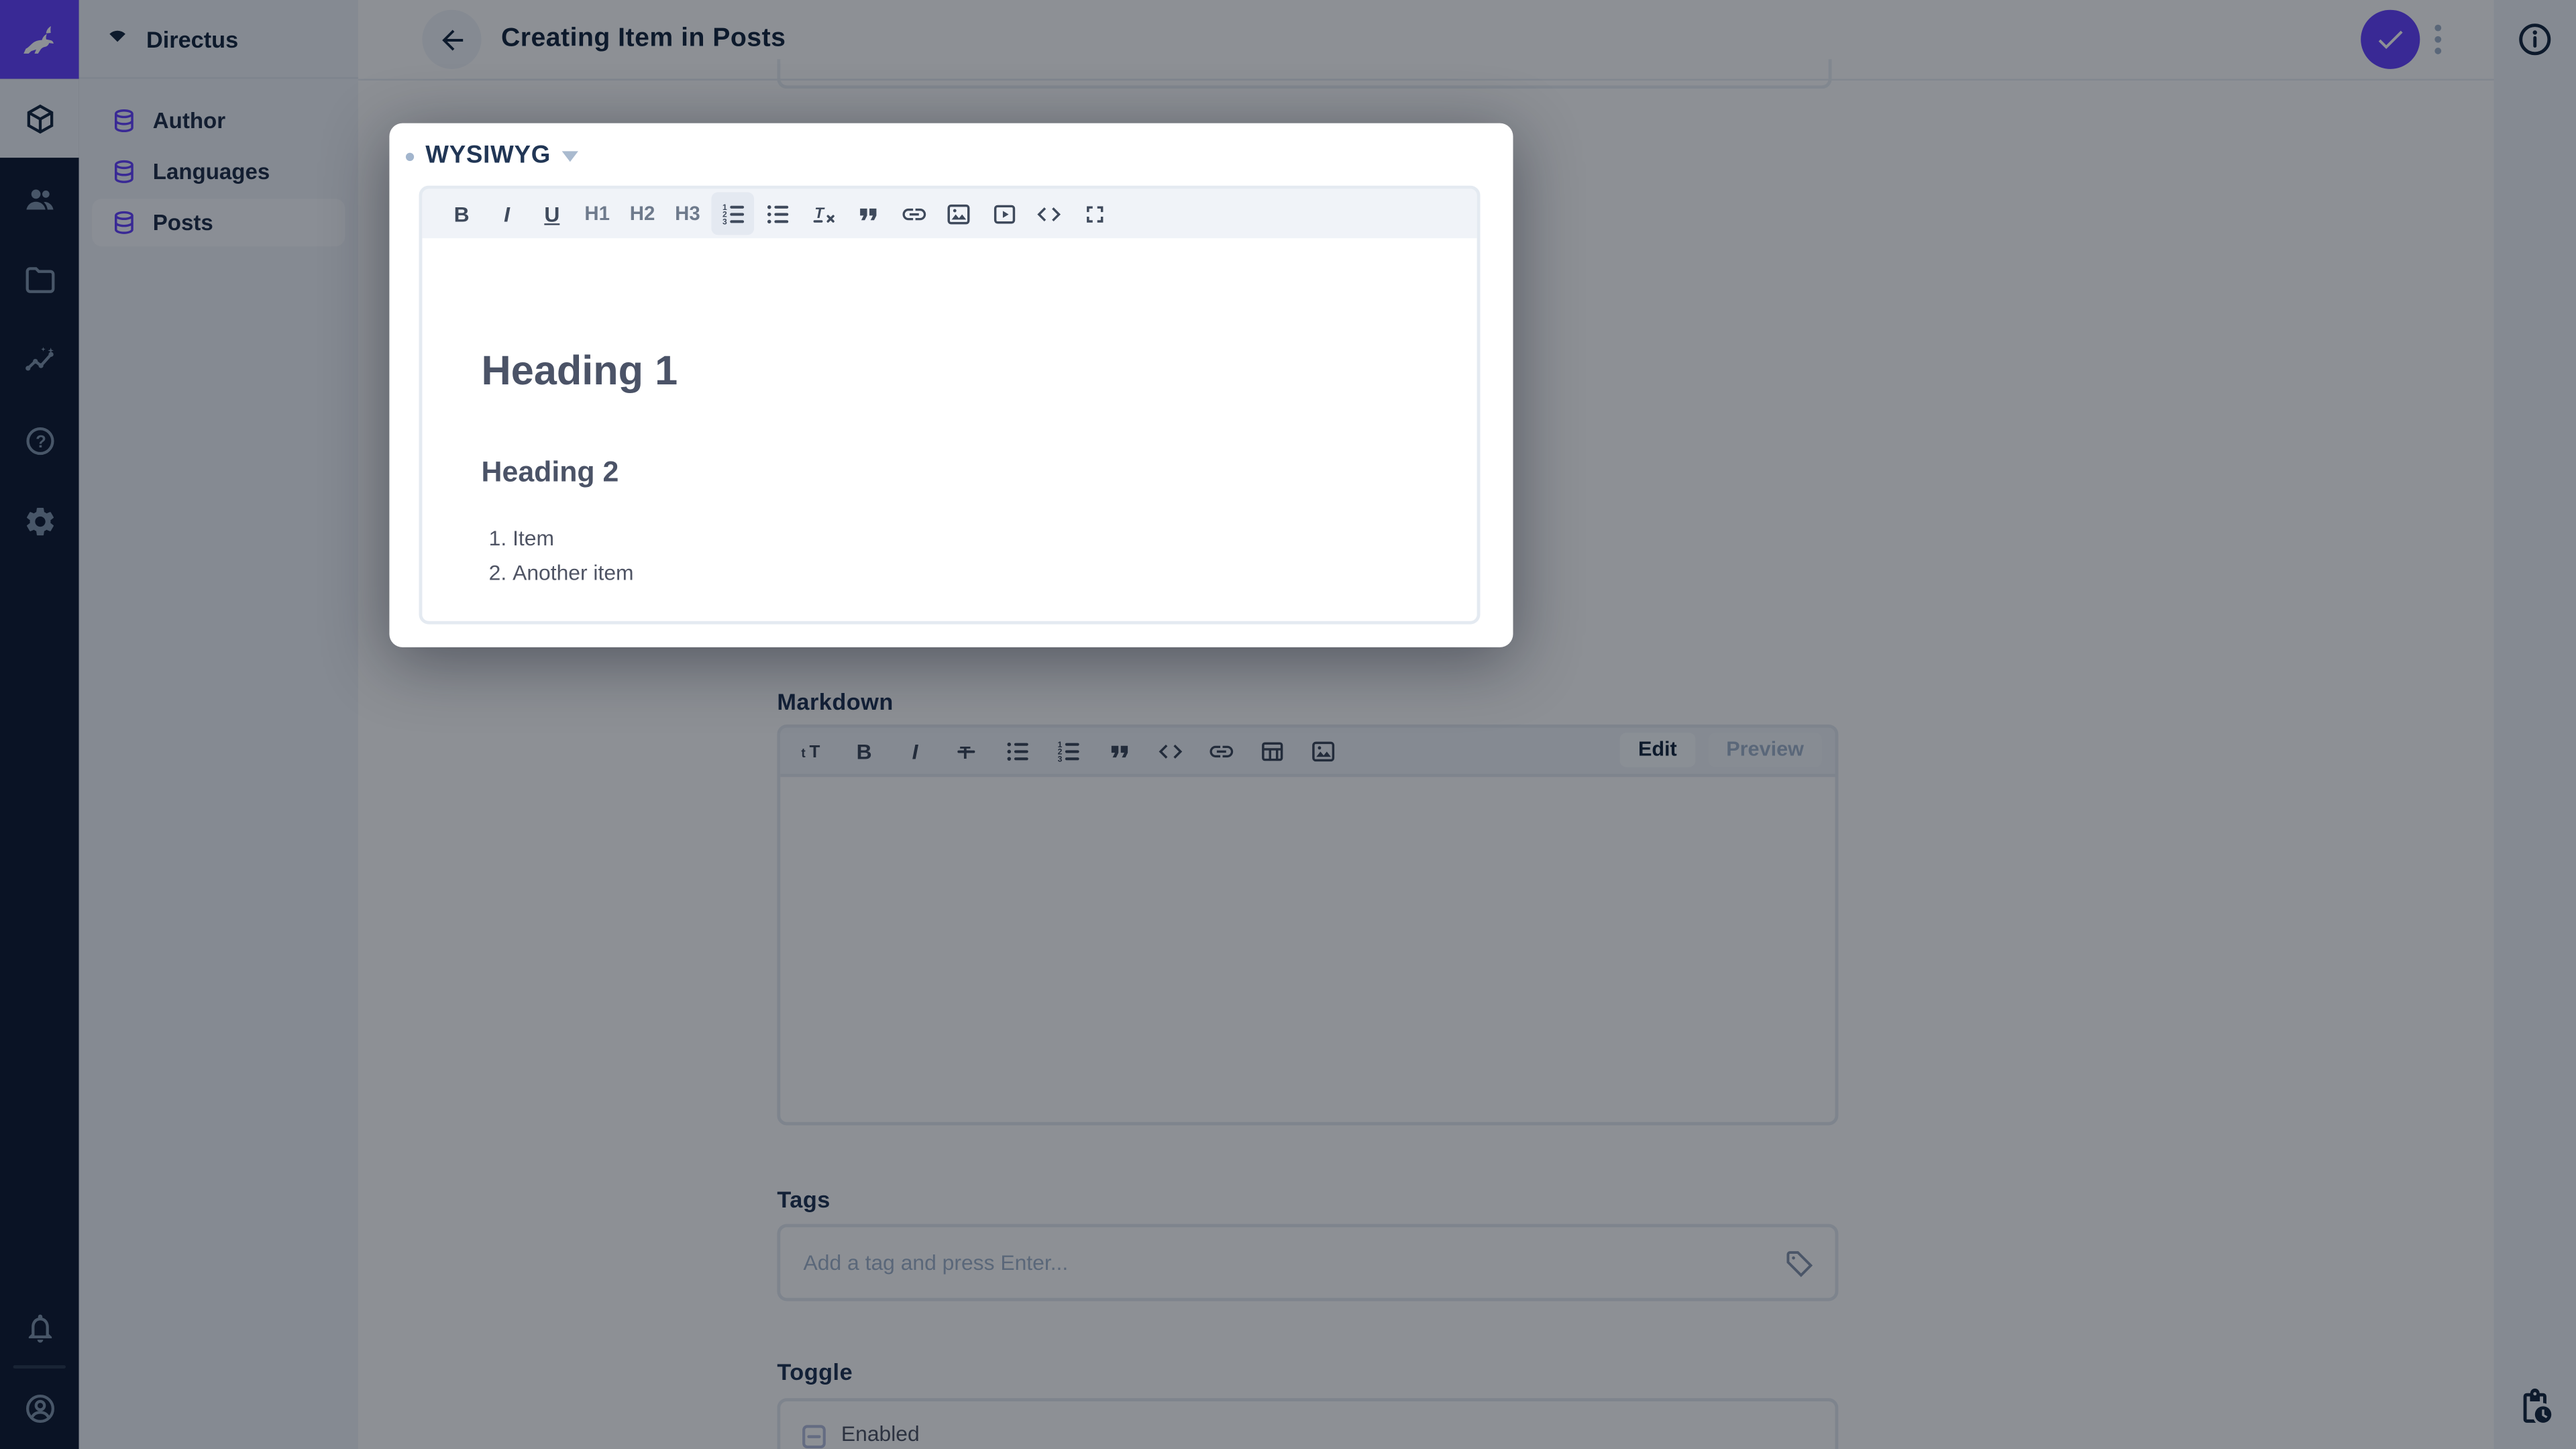 Image resolution: width=2576 pixels, height=1449 pixels. Describe the element at coordinates (410, 156) in the screenshot. I see `field-edited-dot` at that location.